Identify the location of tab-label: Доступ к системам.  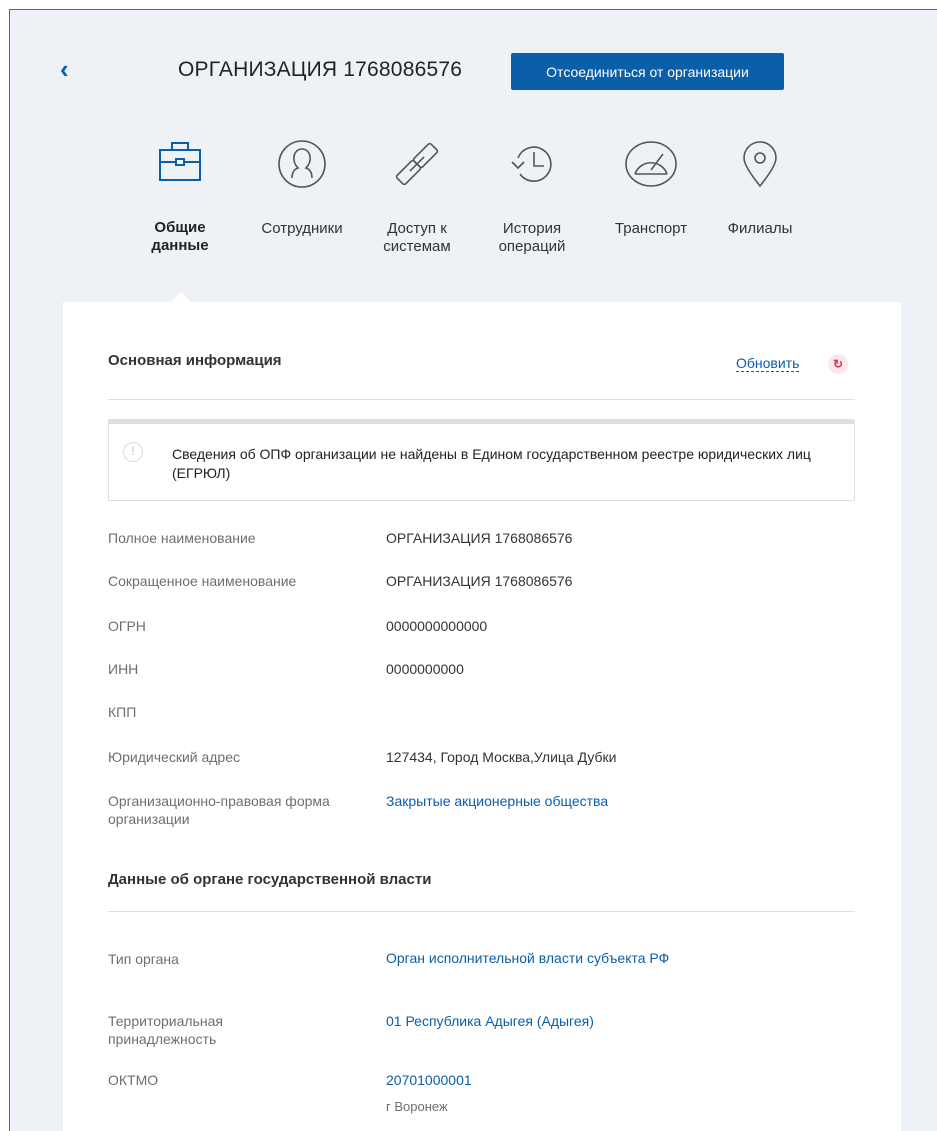
(417, 237).